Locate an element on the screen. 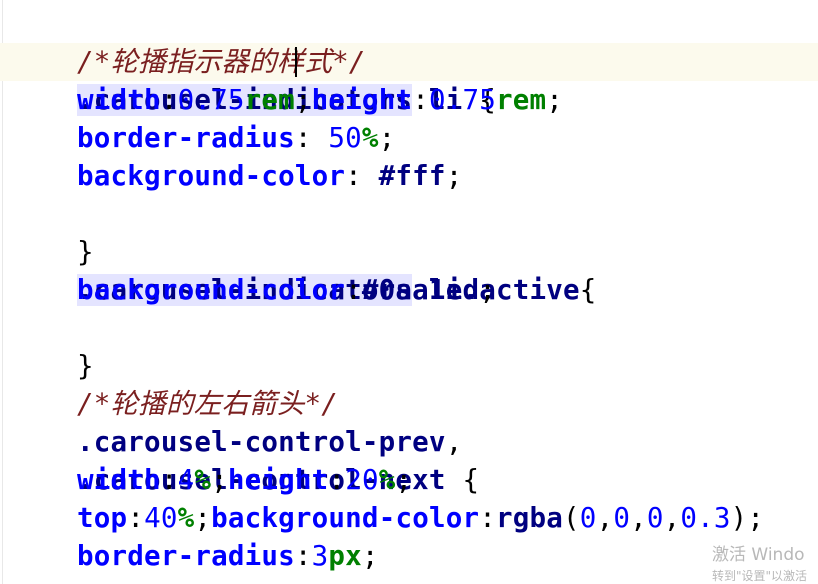  function-name: rgba is located at coordinates (530, 518).